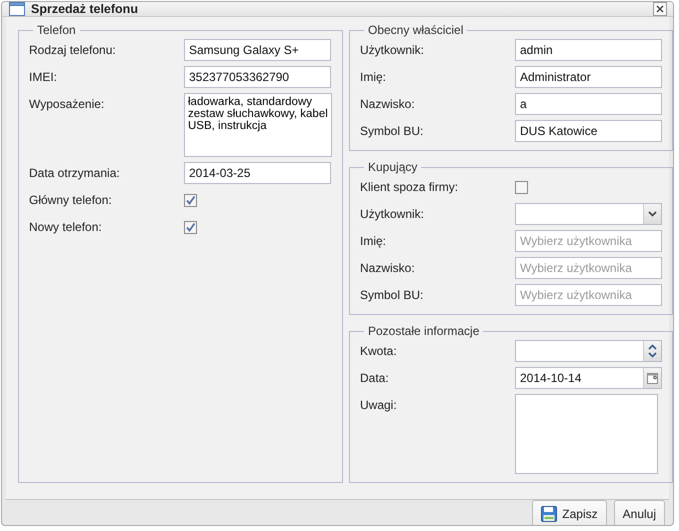  Describe the element at coordinates (588, 50) in the screenshot. I see `input-field: admin` at that location.